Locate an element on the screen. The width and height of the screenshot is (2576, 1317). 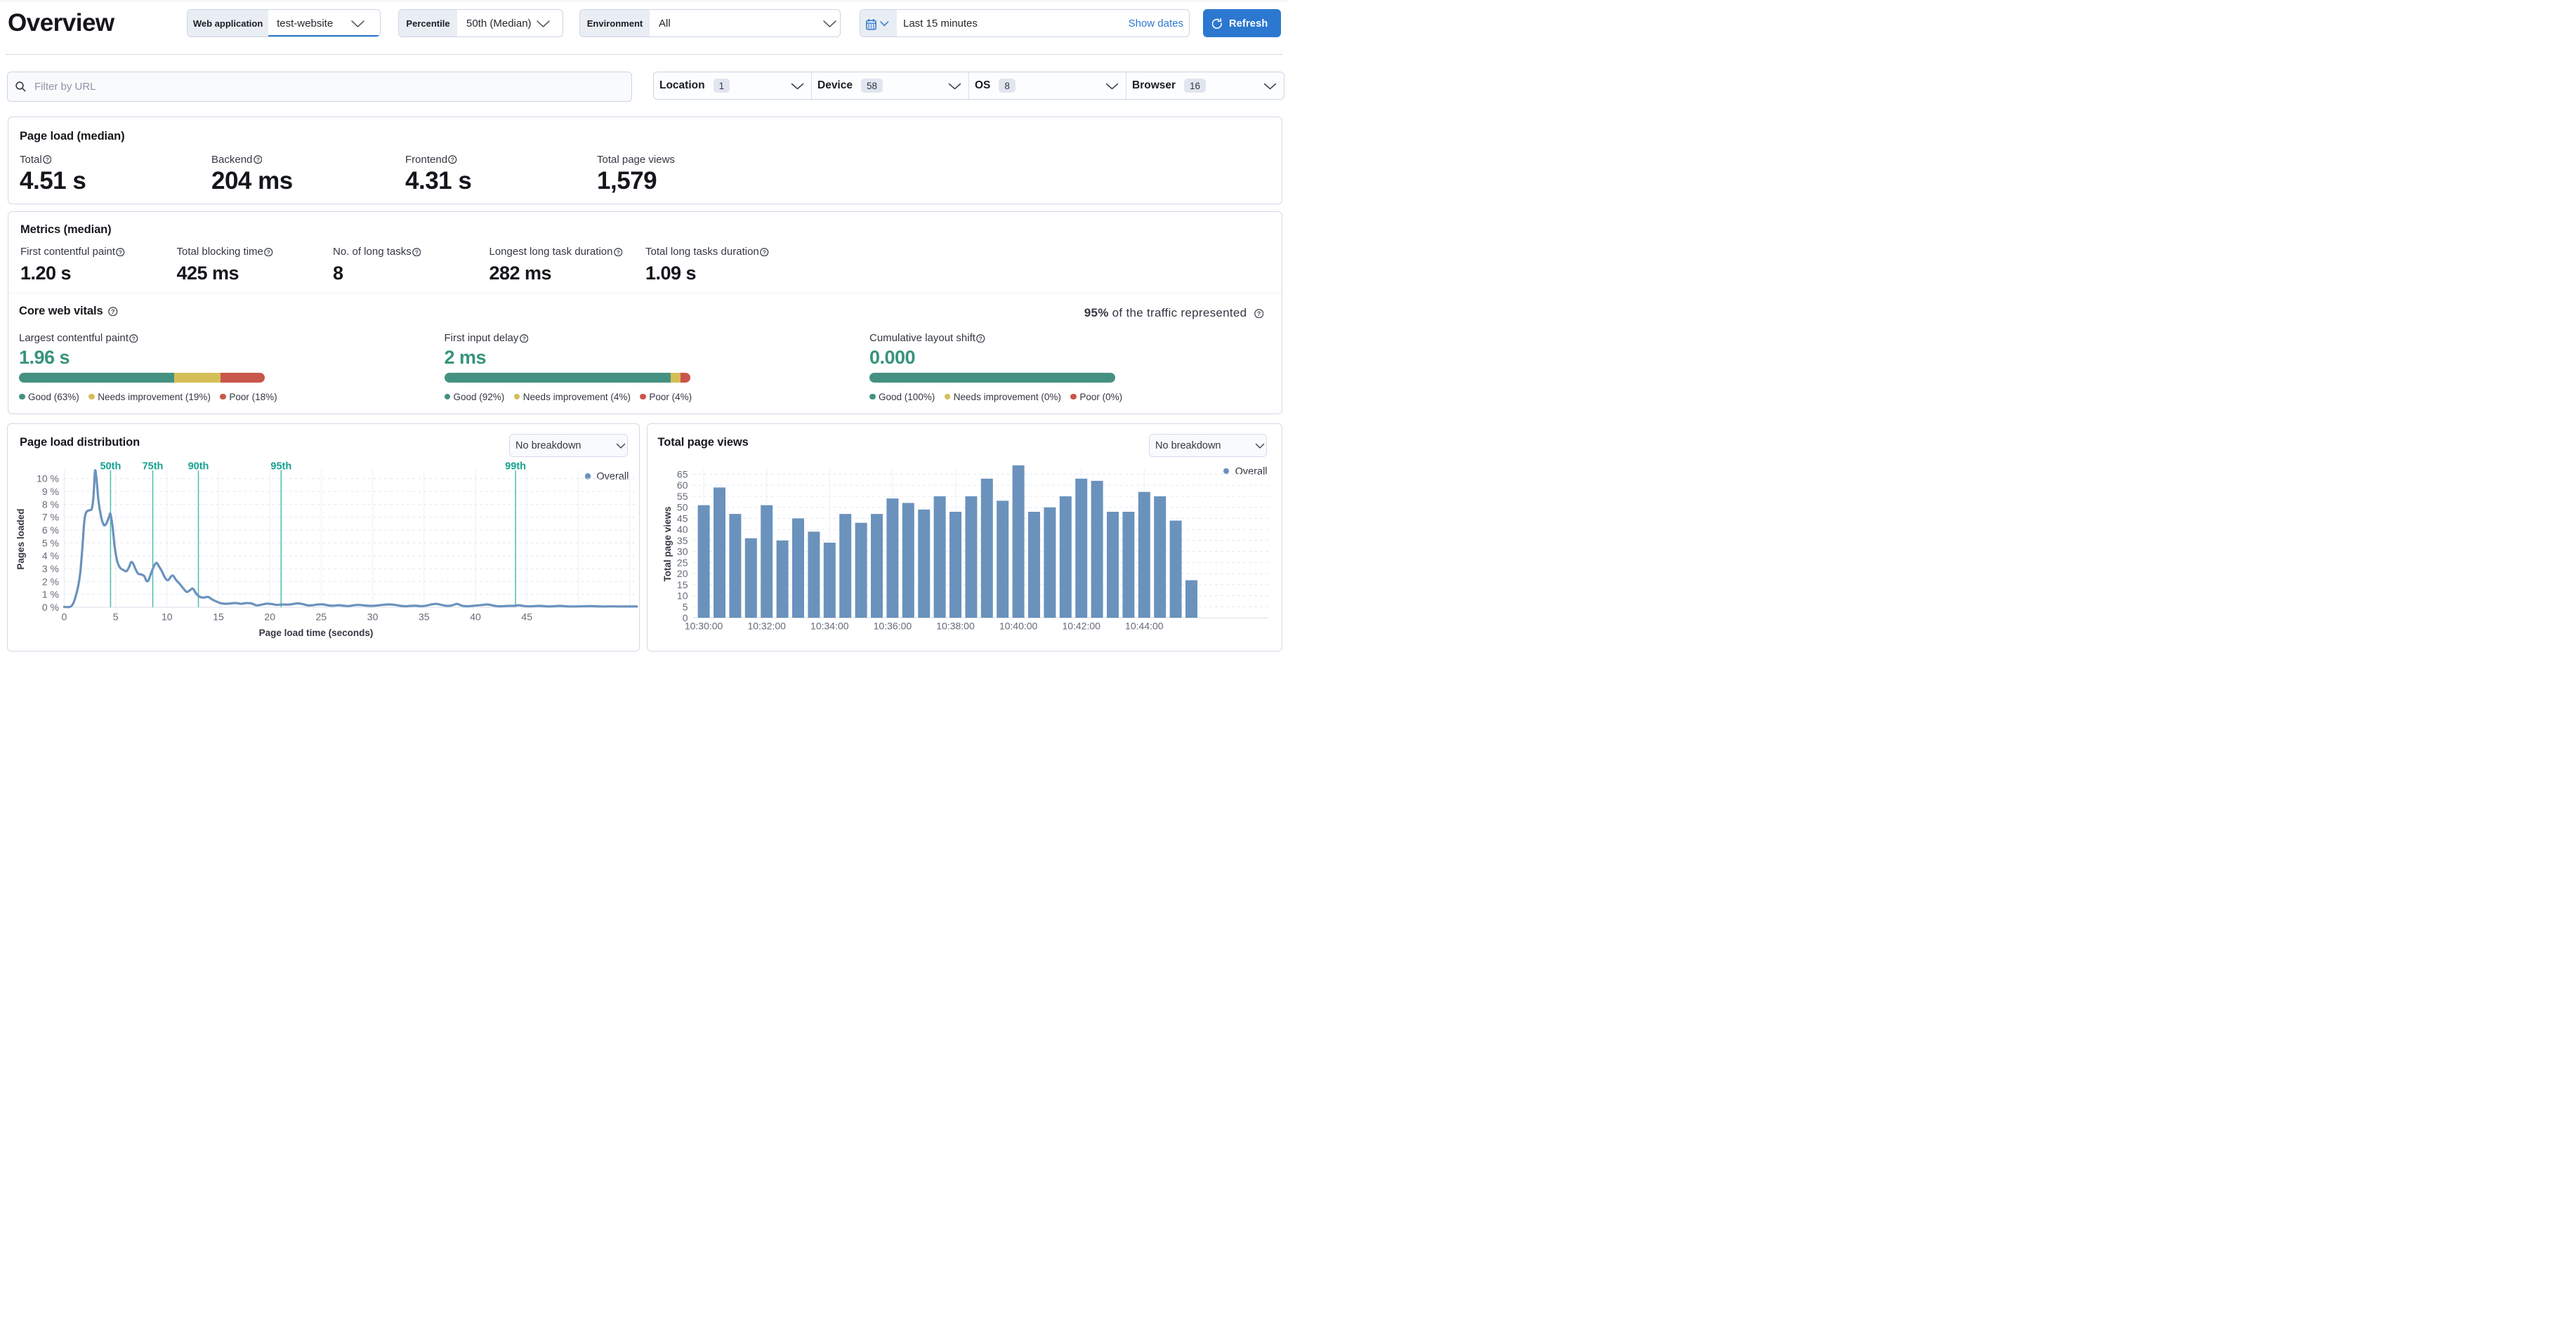
svg-text: 20 is located at coordinates (682, 573).